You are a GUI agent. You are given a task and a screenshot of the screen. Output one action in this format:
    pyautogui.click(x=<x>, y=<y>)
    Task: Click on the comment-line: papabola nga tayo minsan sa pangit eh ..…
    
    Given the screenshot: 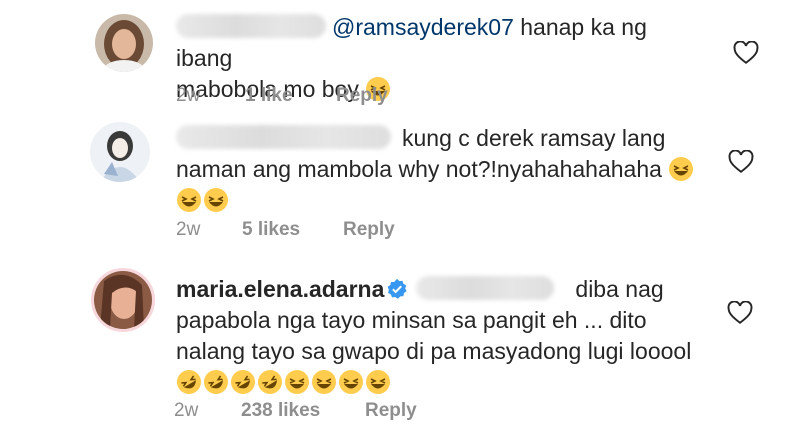 What is the action you would take?
    pyautogui.click(x=411, y=320)
    